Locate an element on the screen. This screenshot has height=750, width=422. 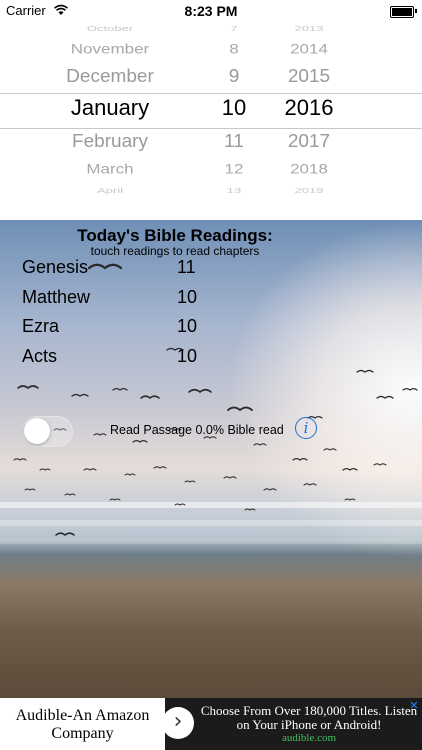
picker-day: 13 is located at coordinates (234, 190).